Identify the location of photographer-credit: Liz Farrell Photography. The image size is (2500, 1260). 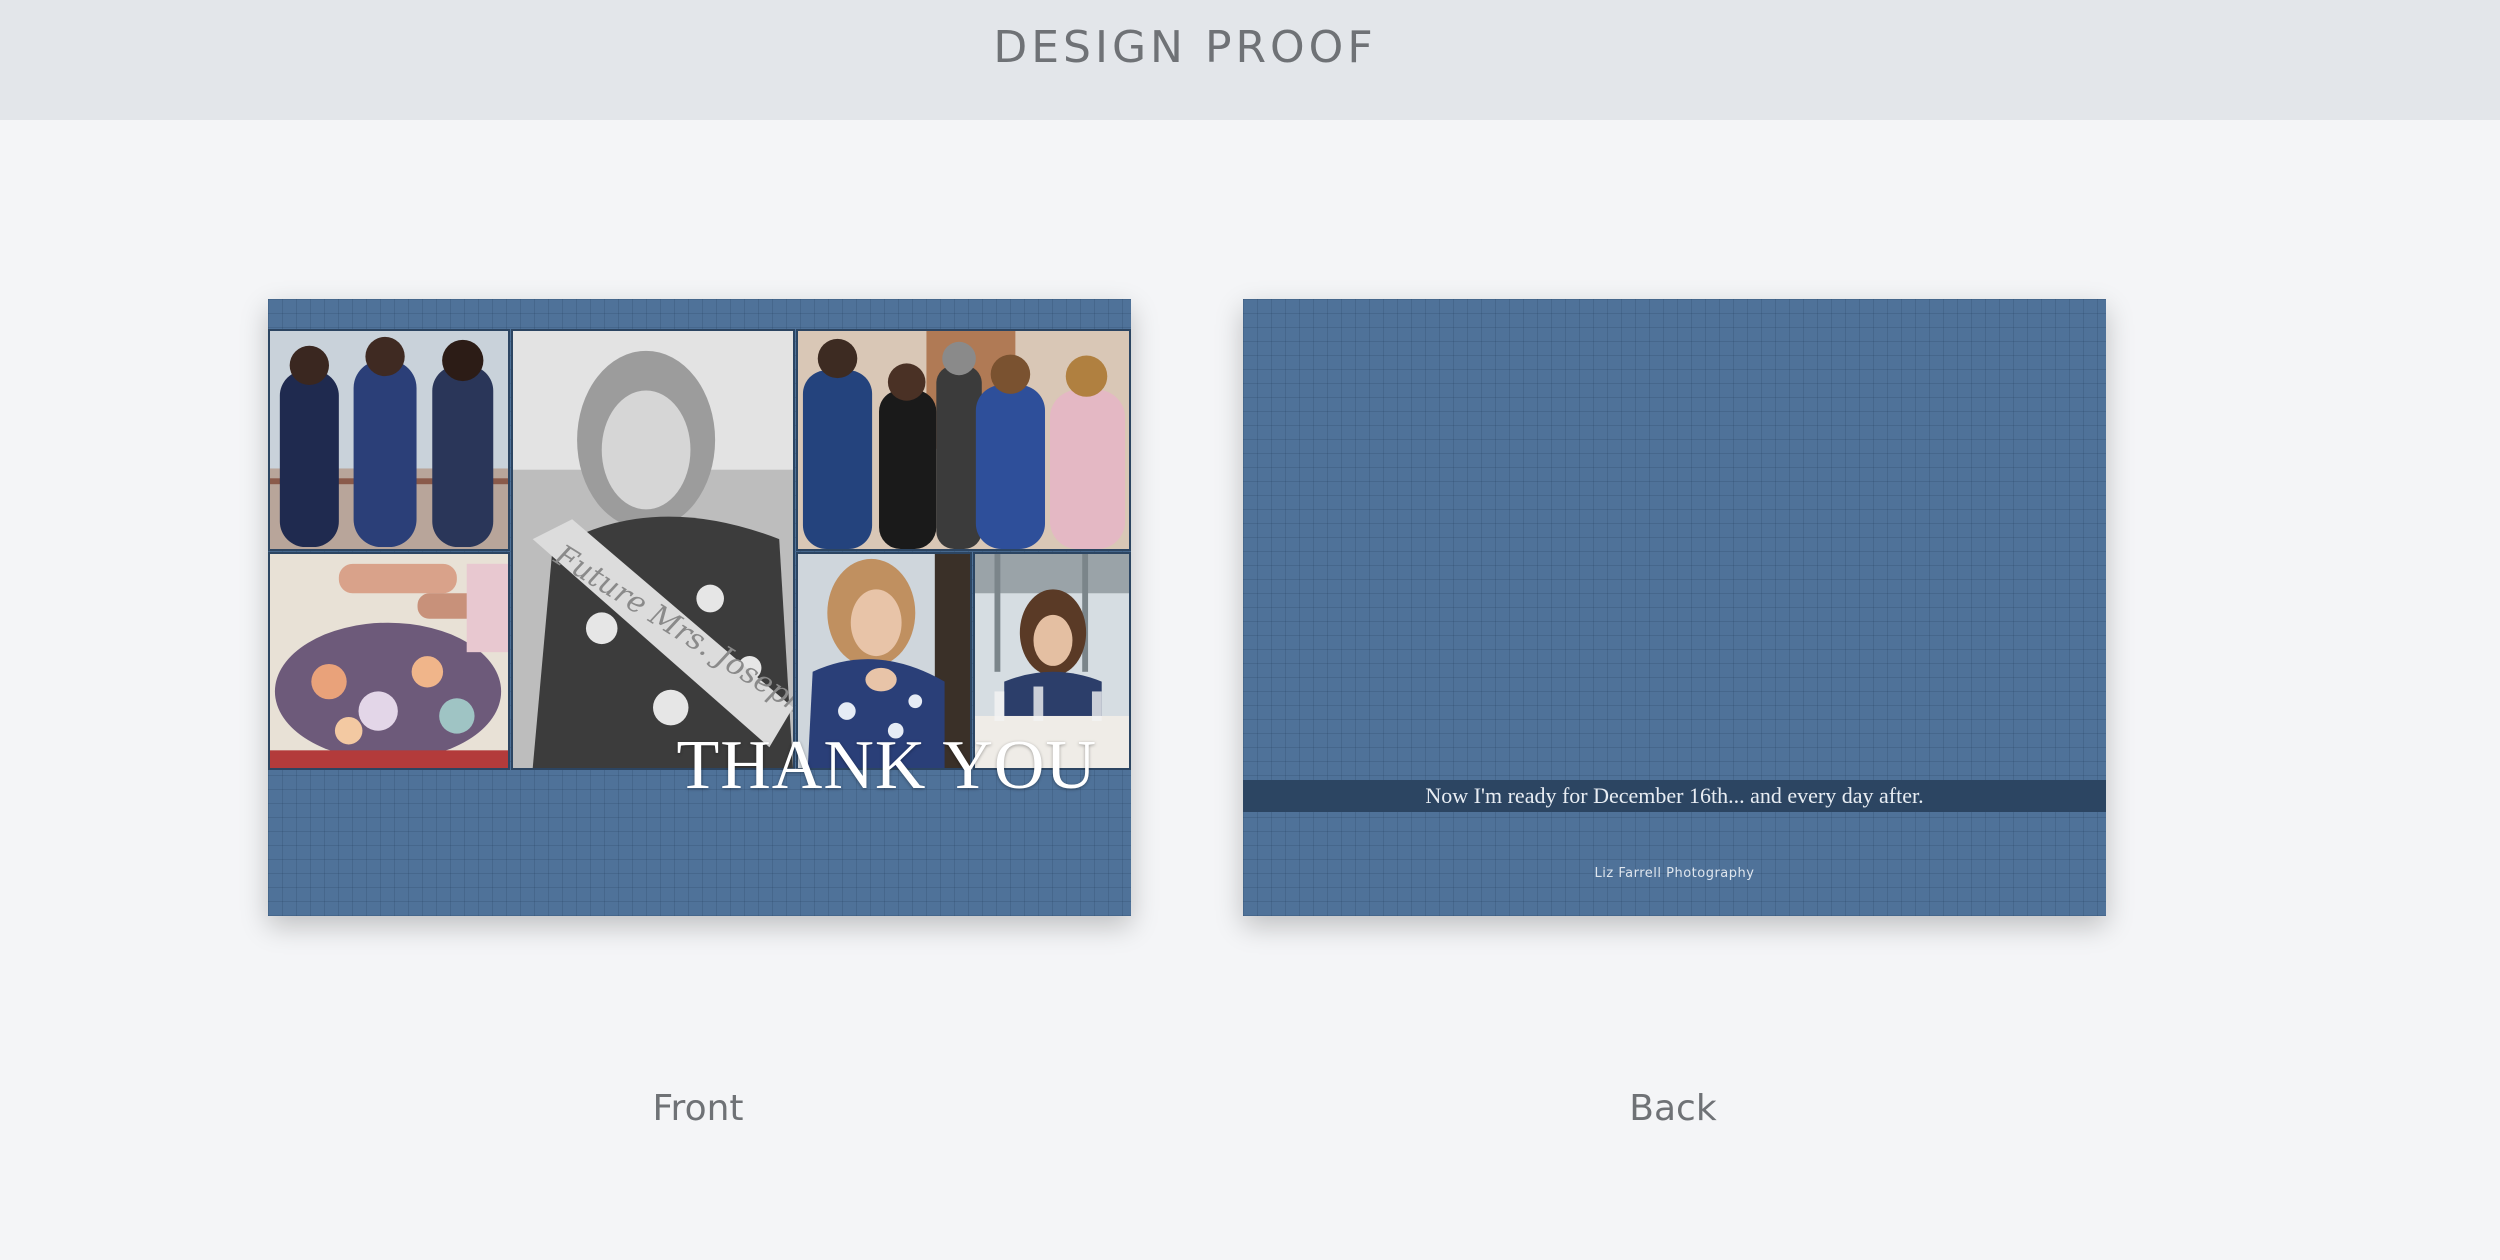
(1674, 873).